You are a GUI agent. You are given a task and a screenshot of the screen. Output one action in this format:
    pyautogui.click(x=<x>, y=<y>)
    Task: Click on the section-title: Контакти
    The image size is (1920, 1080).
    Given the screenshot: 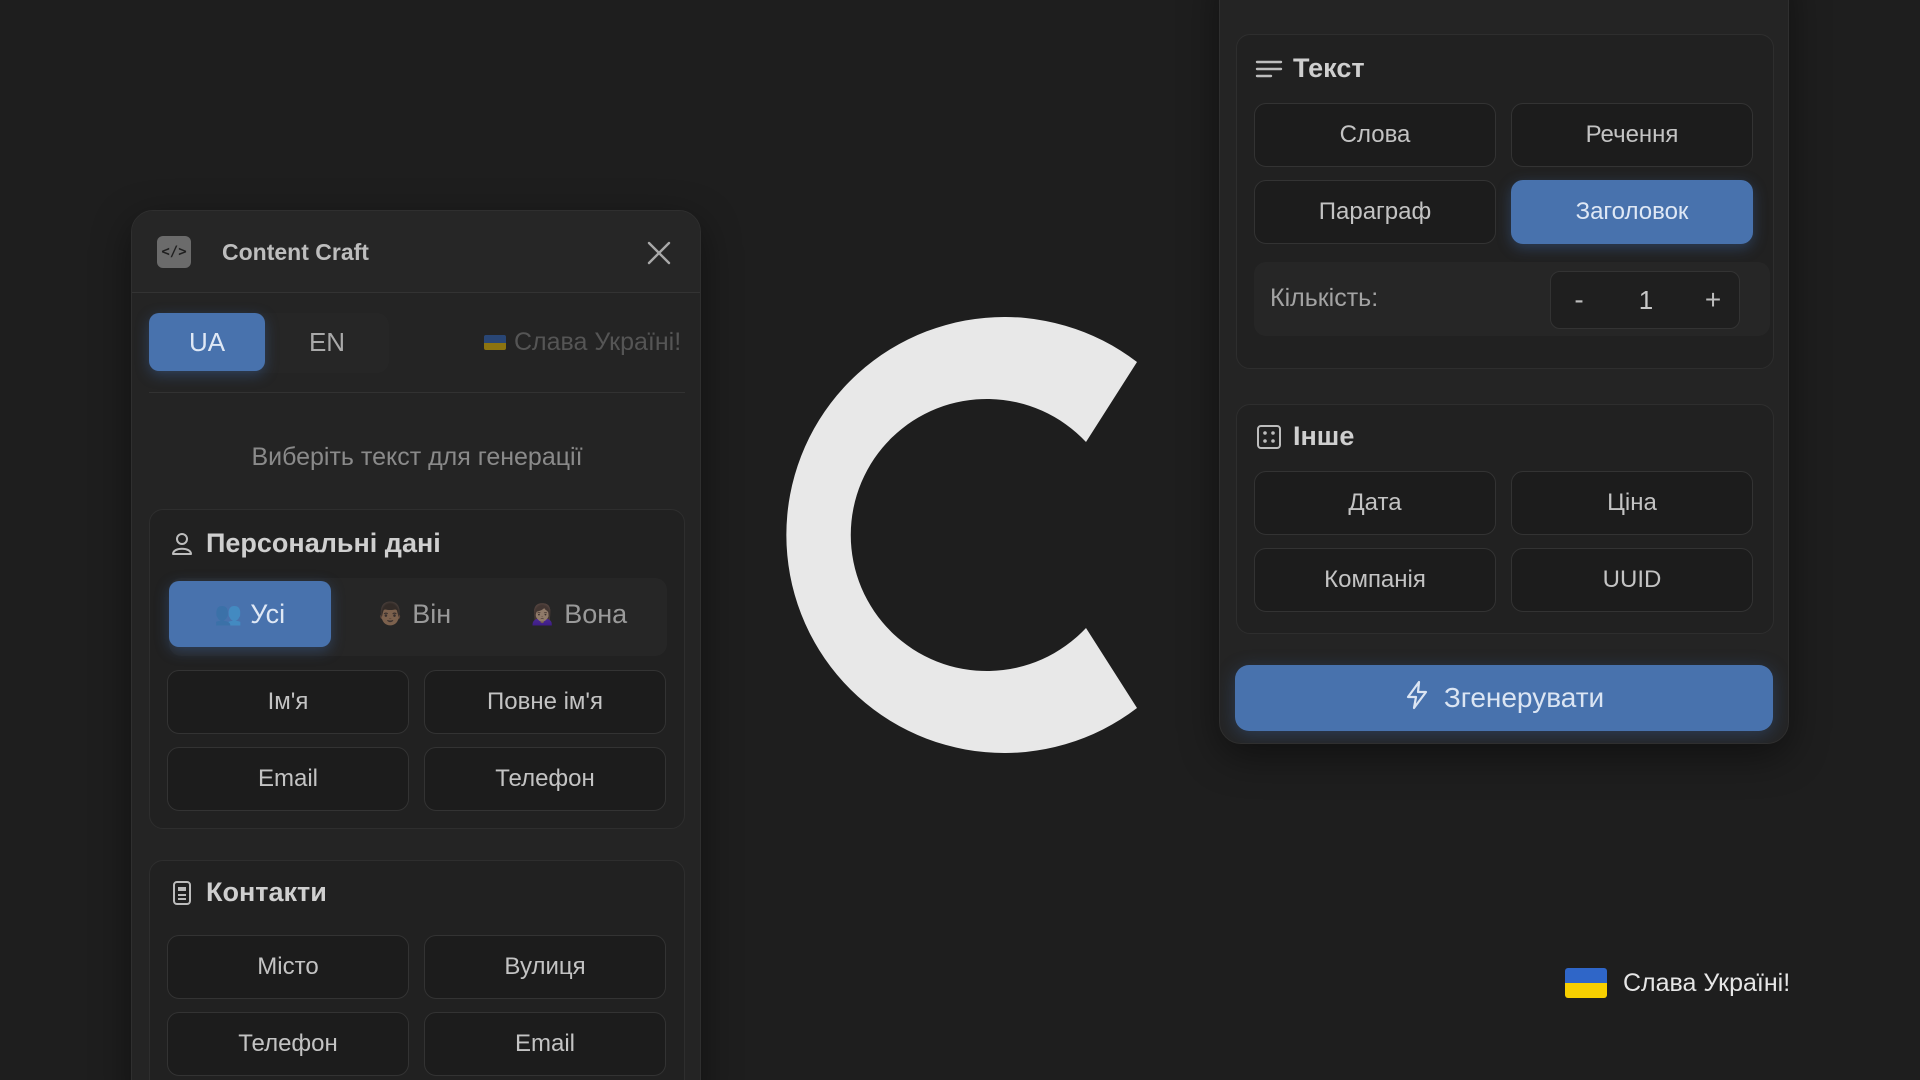 What is the action you would take?
    pyautogui.click(x=266, y=892)
    